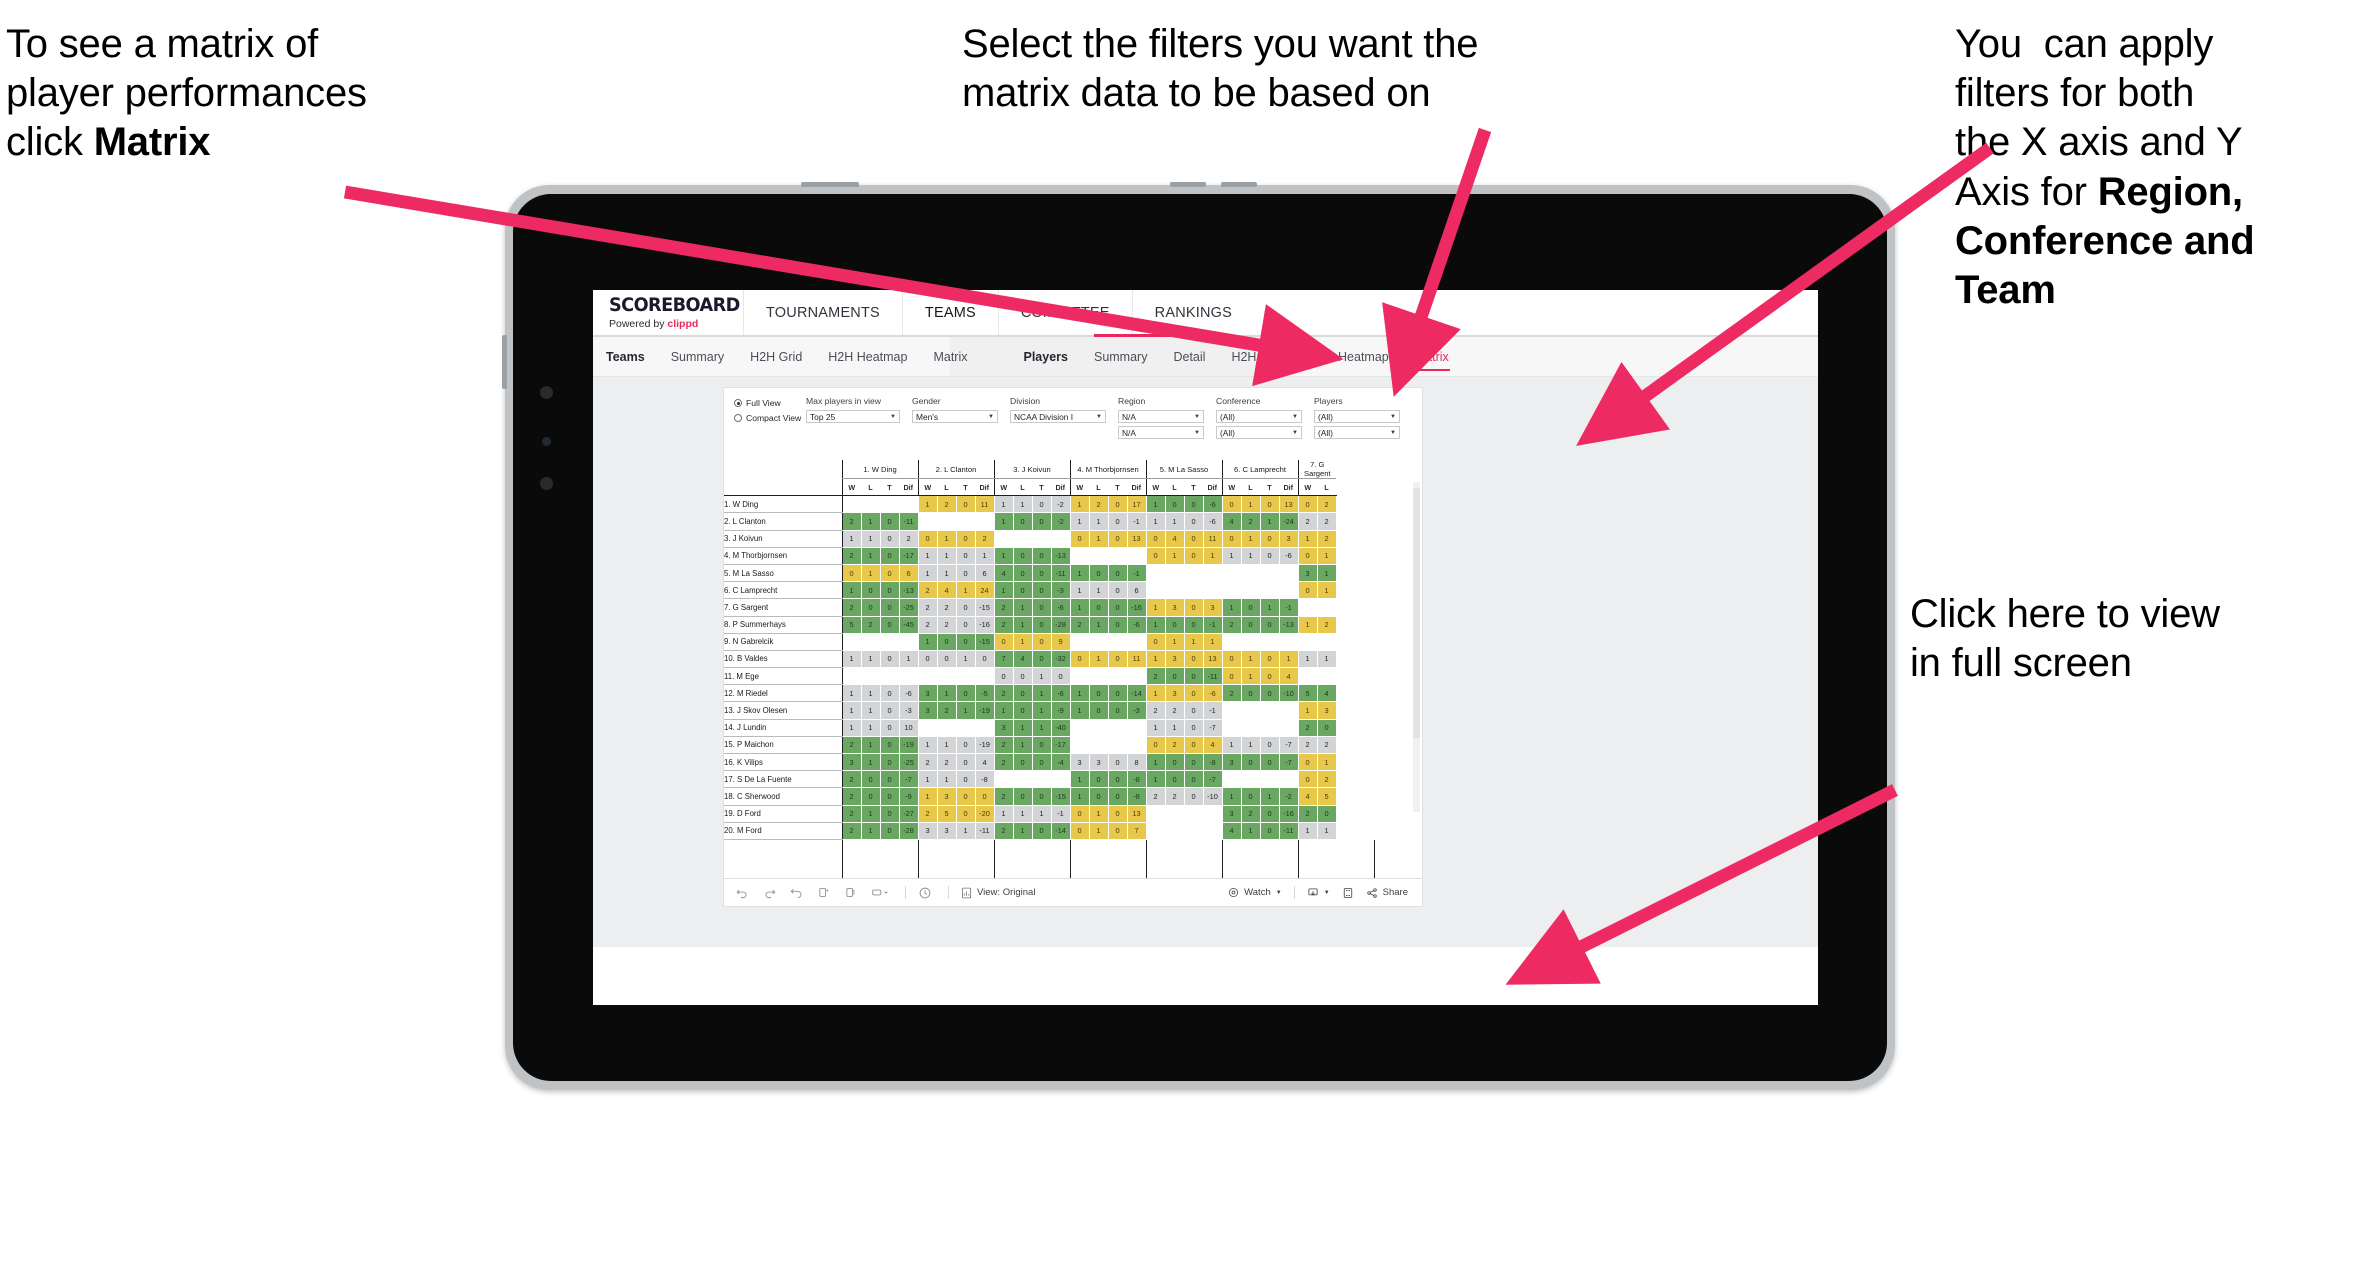 The width and height of the screenshot is (2378, 1280). I want to click on matrix-cell: -17, so click(1061, 745).